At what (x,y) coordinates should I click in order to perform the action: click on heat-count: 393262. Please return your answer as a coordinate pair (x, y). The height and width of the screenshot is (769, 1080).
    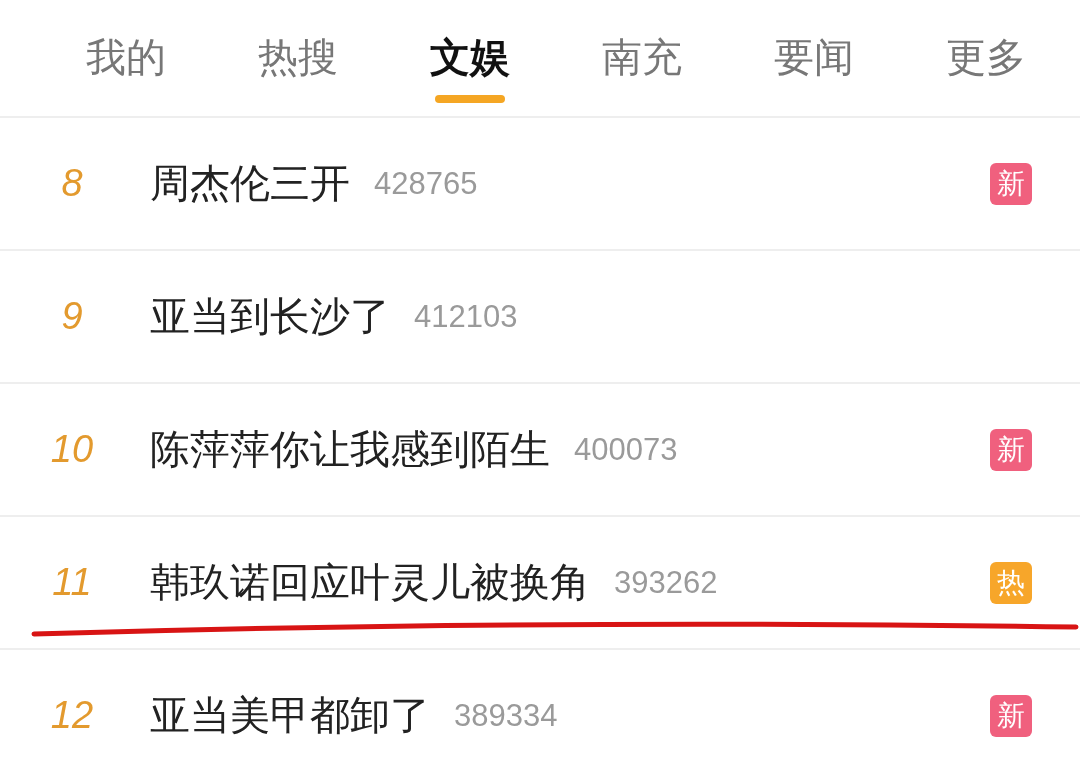
    Looking at the image, I should click on (666, 582).